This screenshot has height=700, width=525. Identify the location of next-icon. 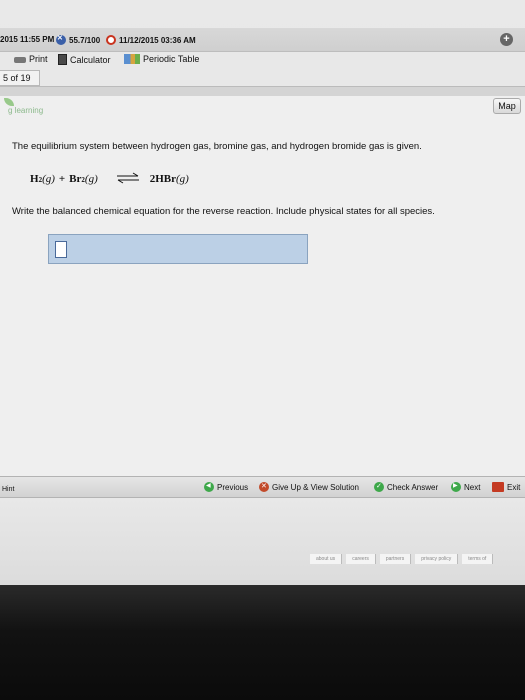
(456, 487).